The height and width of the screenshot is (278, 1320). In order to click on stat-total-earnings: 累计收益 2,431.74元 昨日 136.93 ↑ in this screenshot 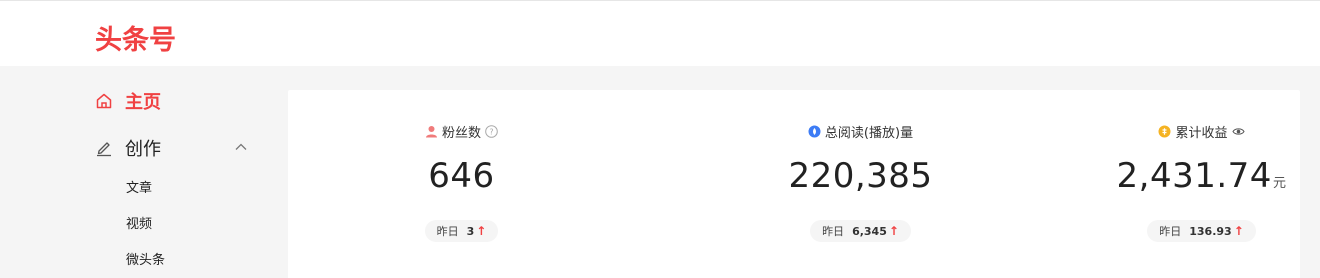, I will do `click(1176, 184)`.